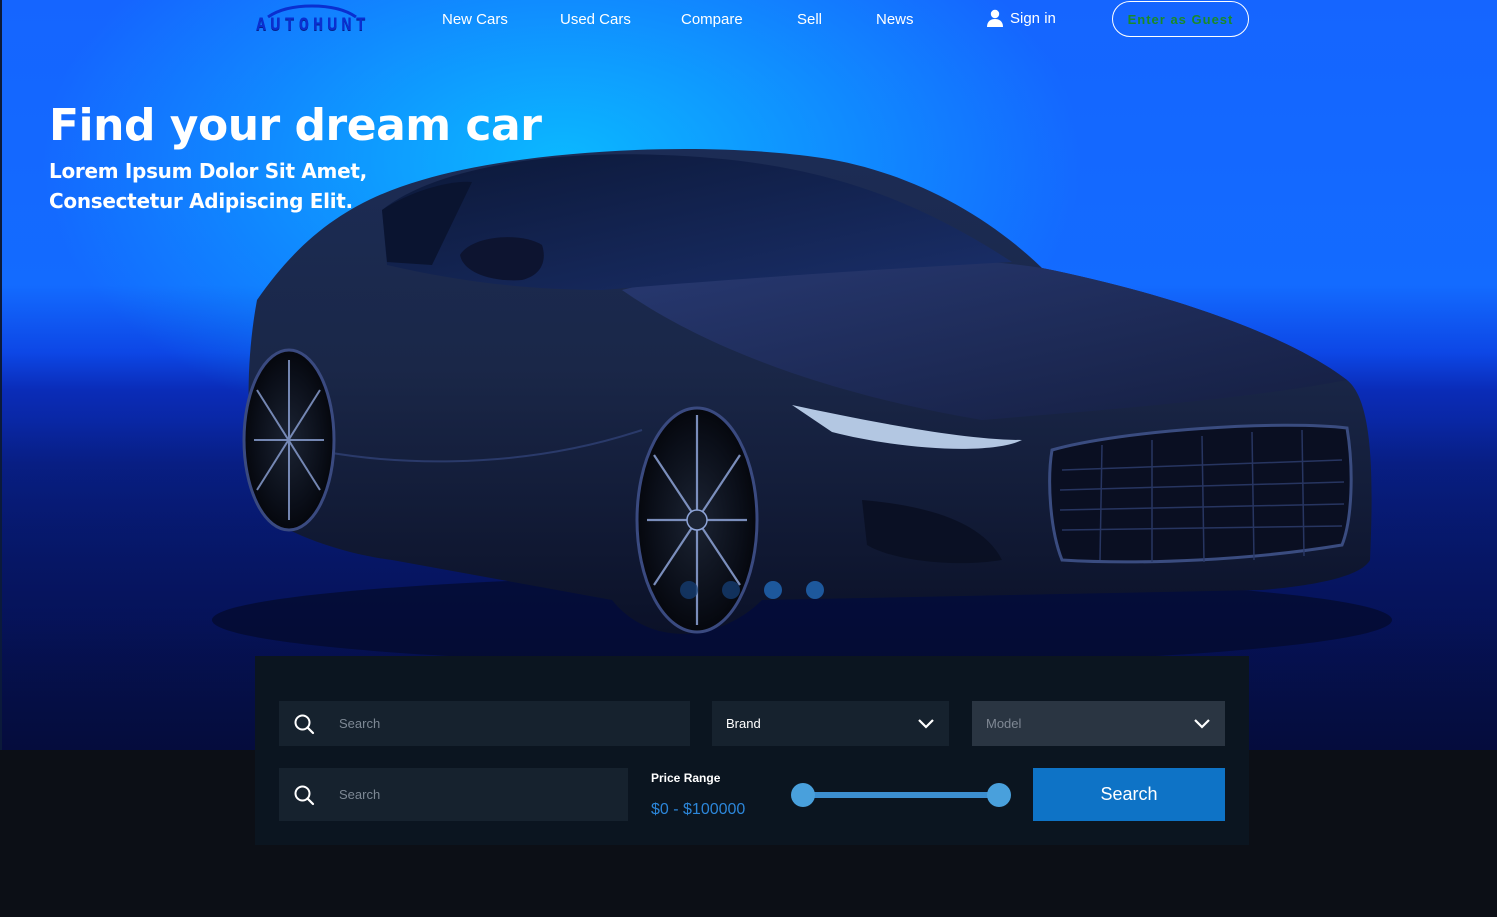 This screenshot has width=1497, height=917. I want to click on brand-select-value: Brand, so click(743, 723).